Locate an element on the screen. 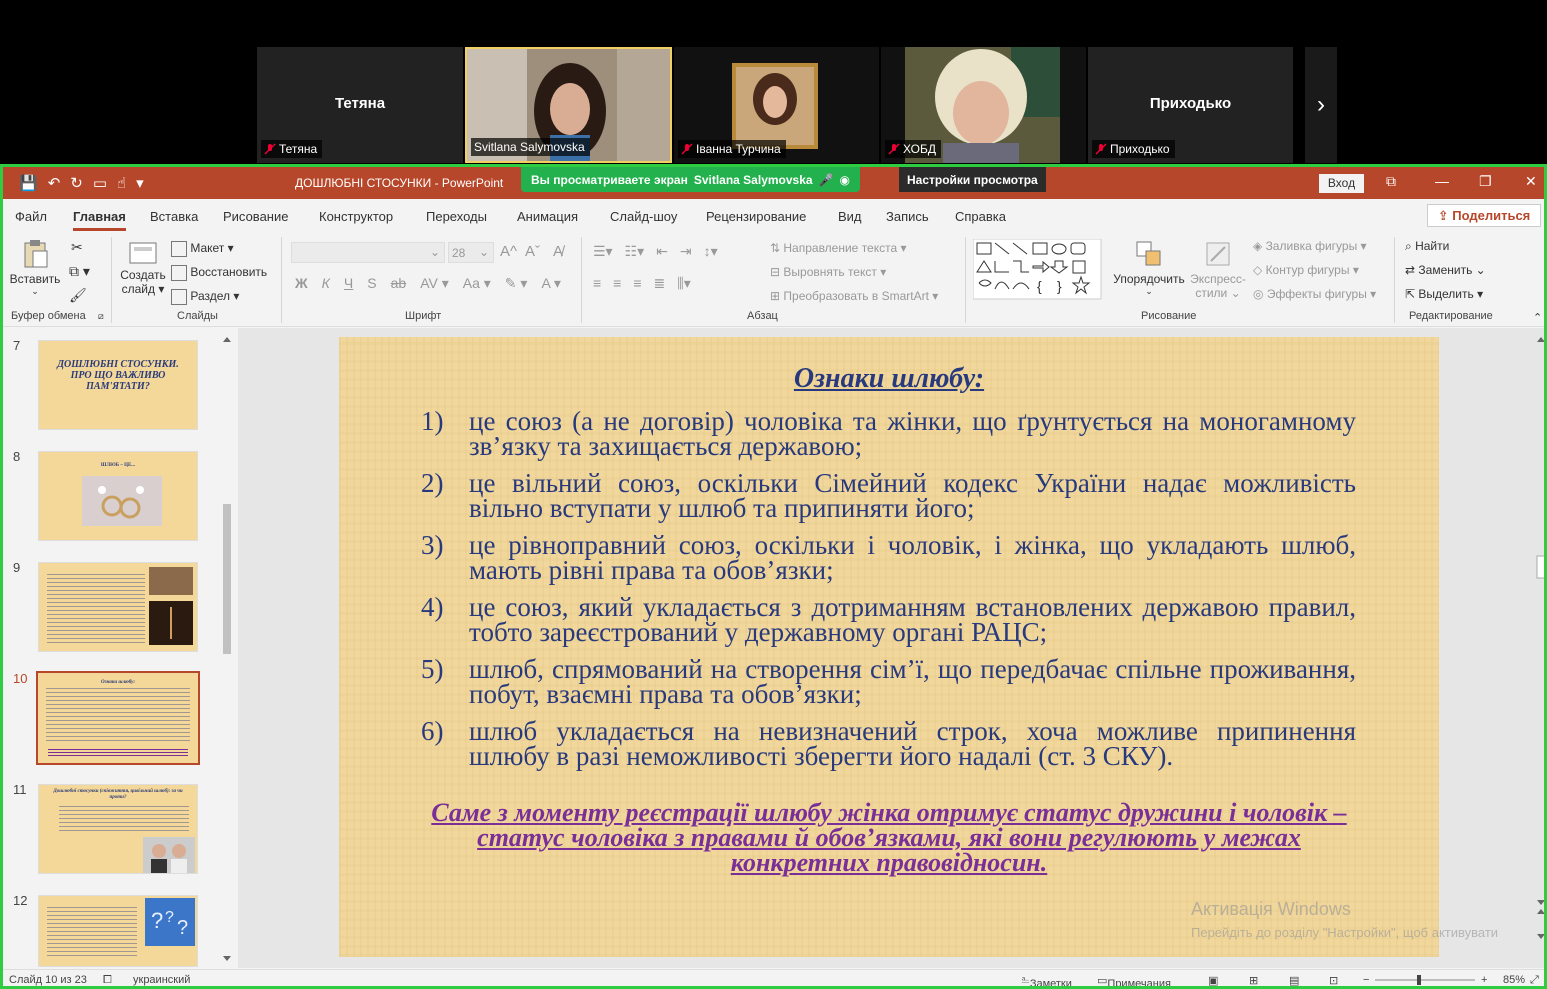 Image resolution: width=1547 pixels, height=989 pixels. section-button: Раздел ▾ is located at coordinates (205, 297).